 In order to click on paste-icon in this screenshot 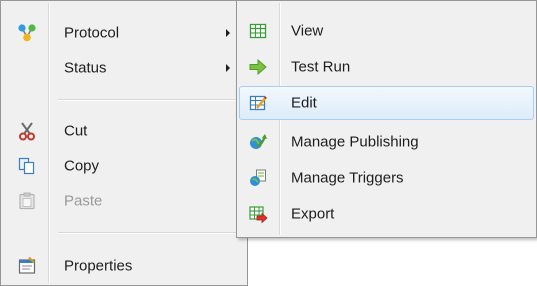, I will do `click(27, 201)`.